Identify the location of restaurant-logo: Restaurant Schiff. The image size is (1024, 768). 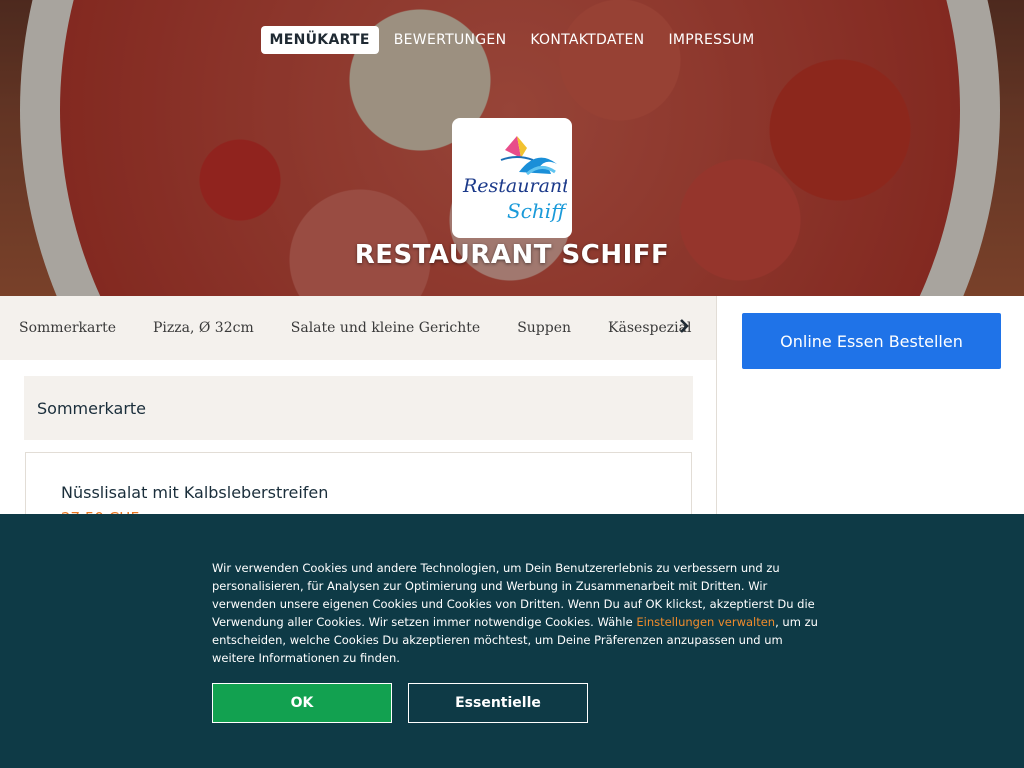
(512, 178).